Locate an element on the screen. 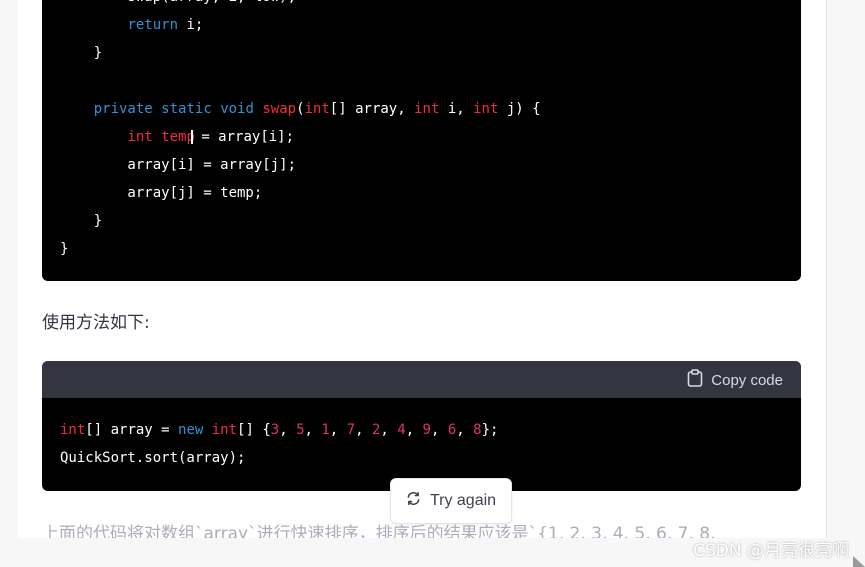 Image resolution: width=865 pixels, height=567 pixels. copy-code-label: Copy code is located at coordinates (747, 380).